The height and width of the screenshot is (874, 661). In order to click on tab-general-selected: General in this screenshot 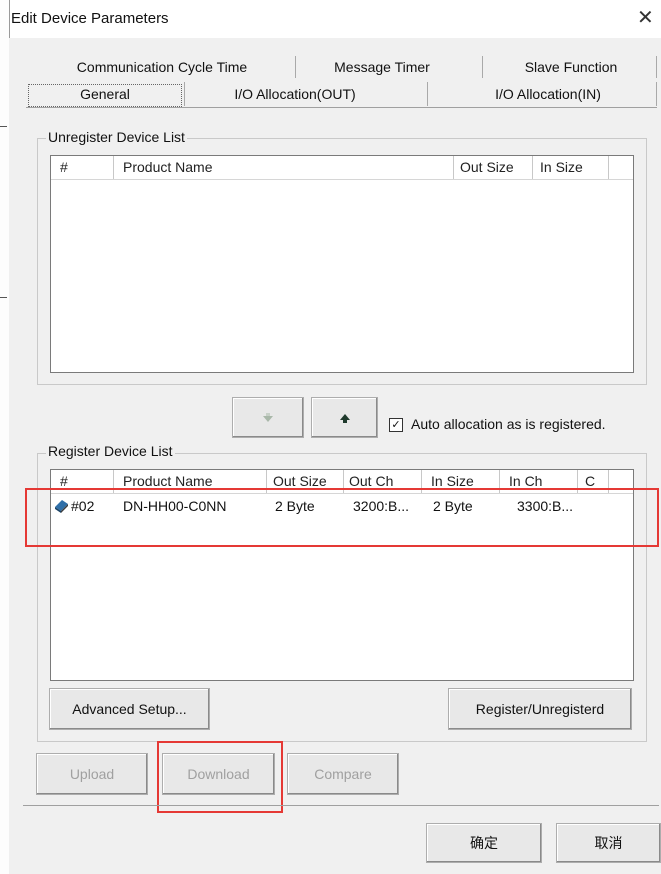, I will do `click(105, 95)`.